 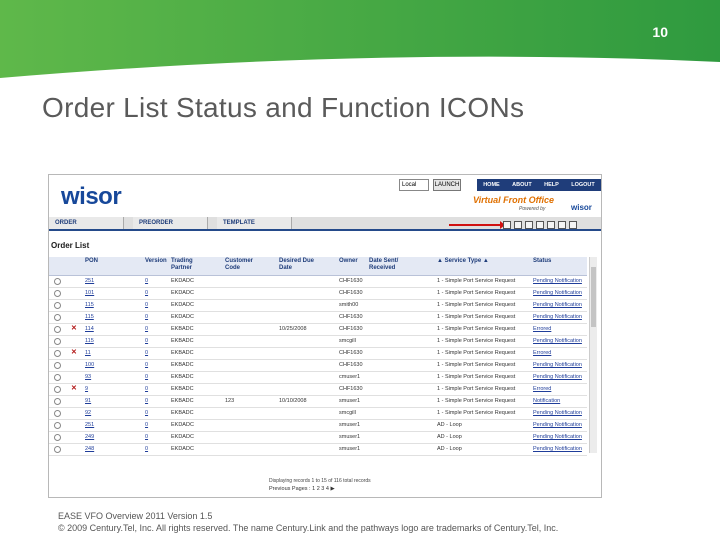 What do you see at coordinates (562, 225) in the screenshot?
I see `refresh-icon` at bounding box center [562, 225].